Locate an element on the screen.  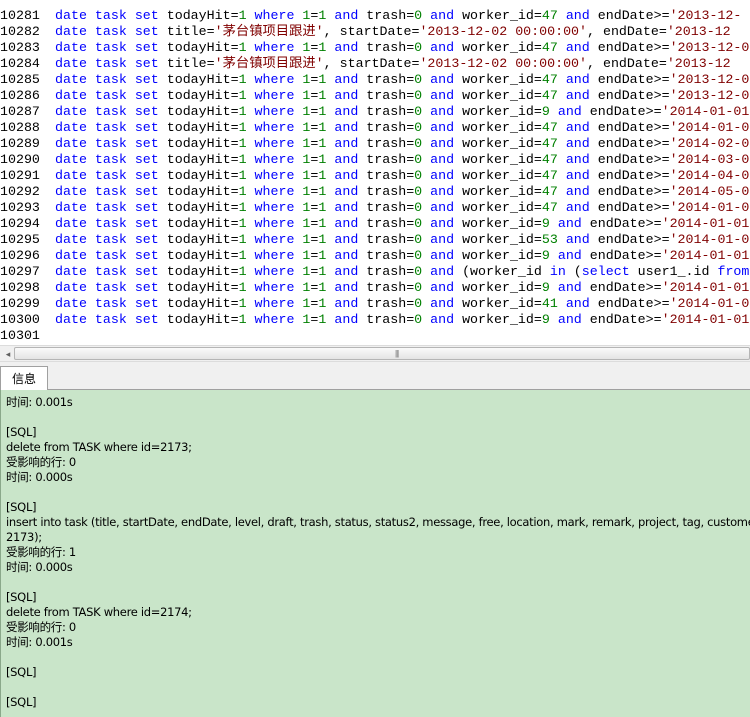
sql-string: '2013-12 is located at coordinates (698, 63).